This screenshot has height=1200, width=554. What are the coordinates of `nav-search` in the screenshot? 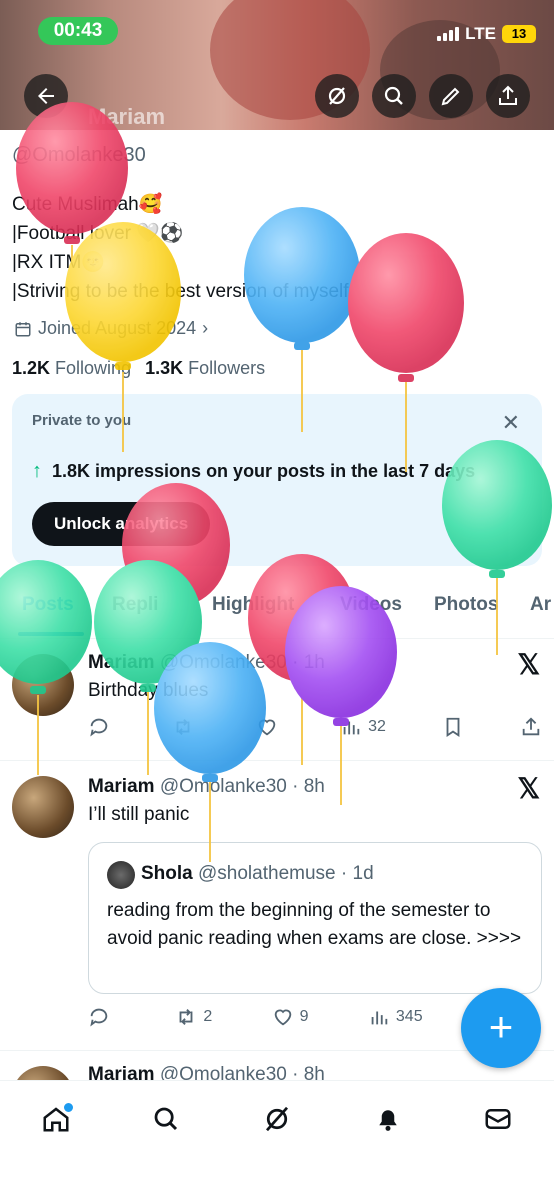 It's located at (166, 1119).